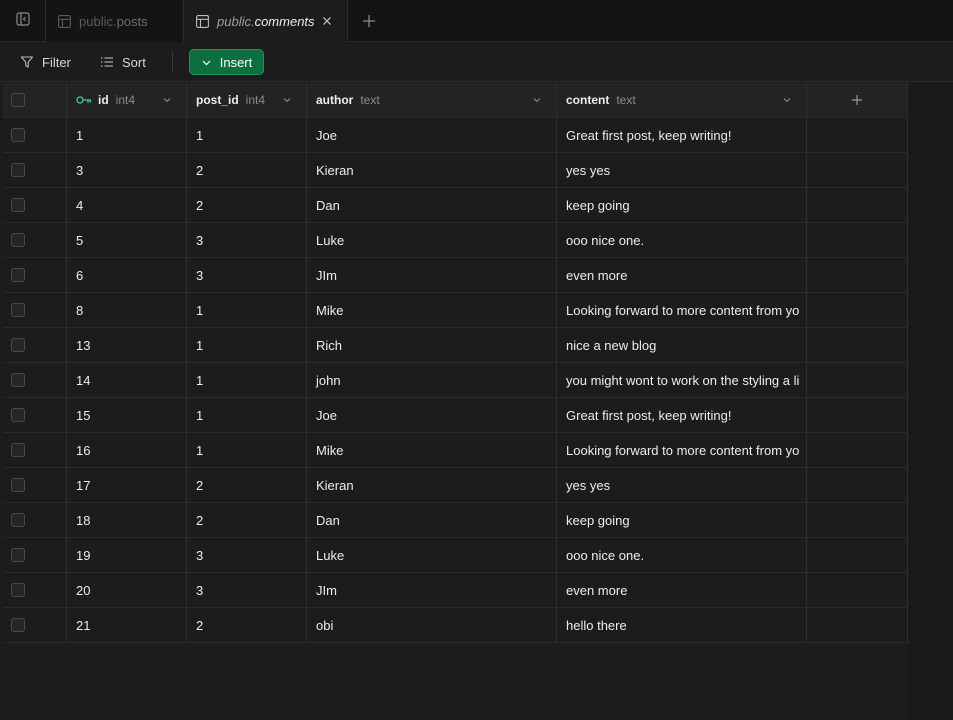 This screenshot has width=953, height=720. I want to click on cell-id: 19, so click(127, 555).